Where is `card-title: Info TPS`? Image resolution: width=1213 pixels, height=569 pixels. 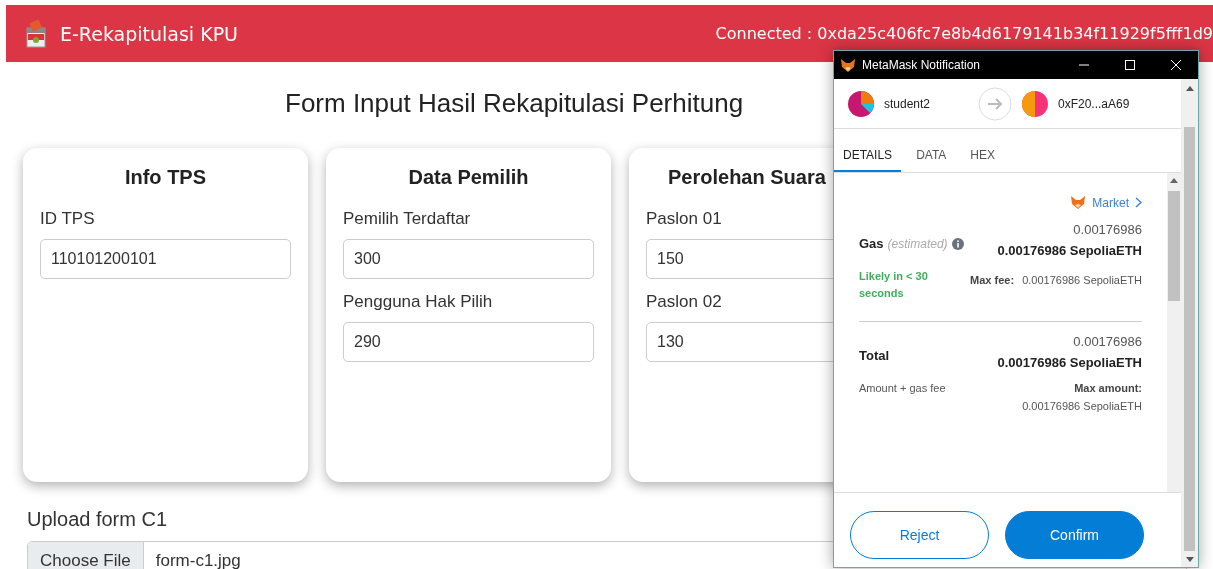 card-title: Info TPS is located at coordinates (165, 177).